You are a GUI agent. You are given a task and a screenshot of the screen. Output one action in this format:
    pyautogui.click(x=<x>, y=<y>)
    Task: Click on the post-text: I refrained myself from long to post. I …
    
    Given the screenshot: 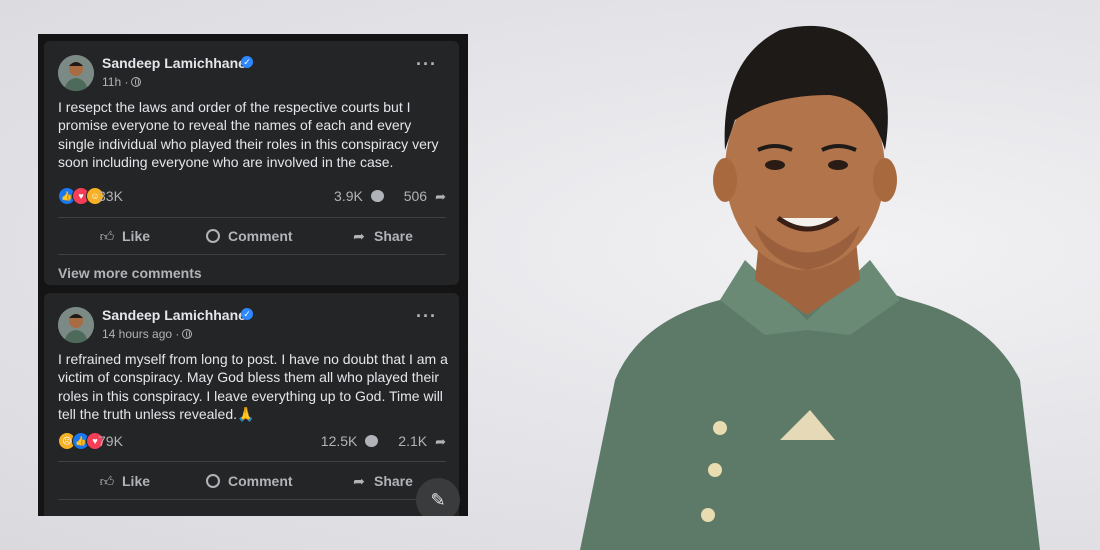 What is the action you would take?
    pyautogui.click(x=253, y=387)
    